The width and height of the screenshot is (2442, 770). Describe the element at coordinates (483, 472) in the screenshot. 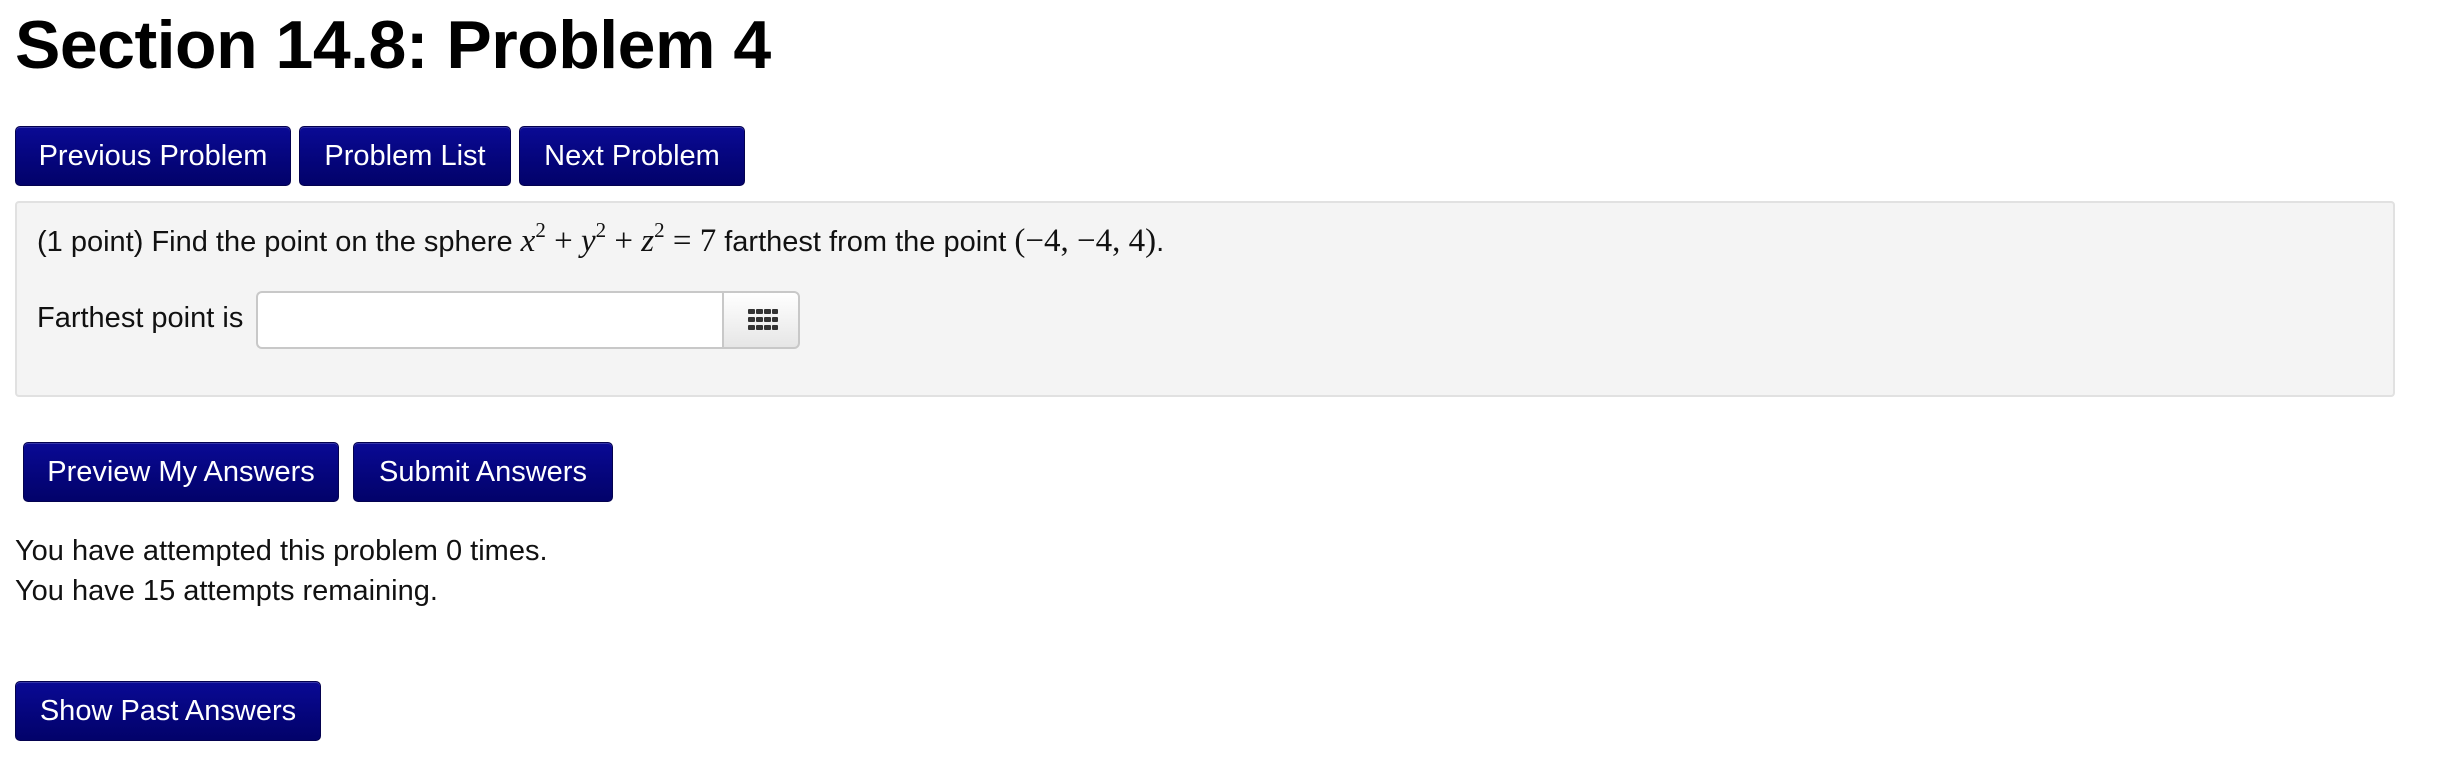

I see `submit-answers-button: Submit Answers` at that location.